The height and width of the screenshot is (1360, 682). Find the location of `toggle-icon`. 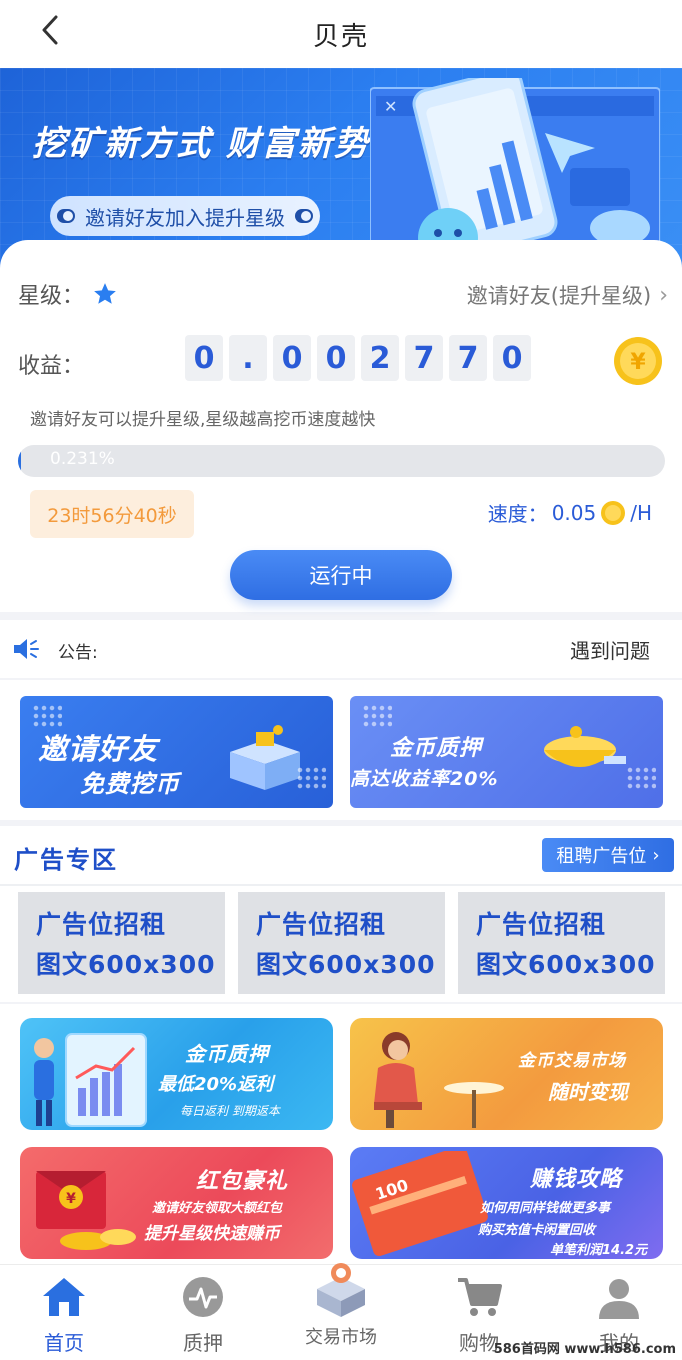

toggle-icon is located at coordinates (304, 216).